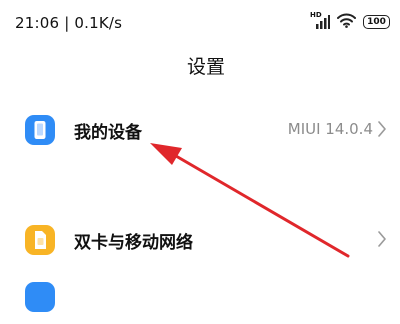 This screenshot has width=400, height=324. I want to click on partial-icon, so click(40, 297).